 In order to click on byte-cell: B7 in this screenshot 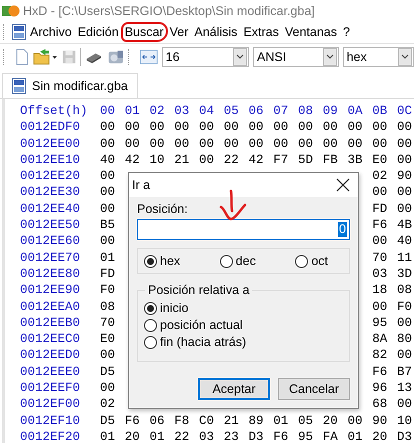, I will do `click(404, 372)`.